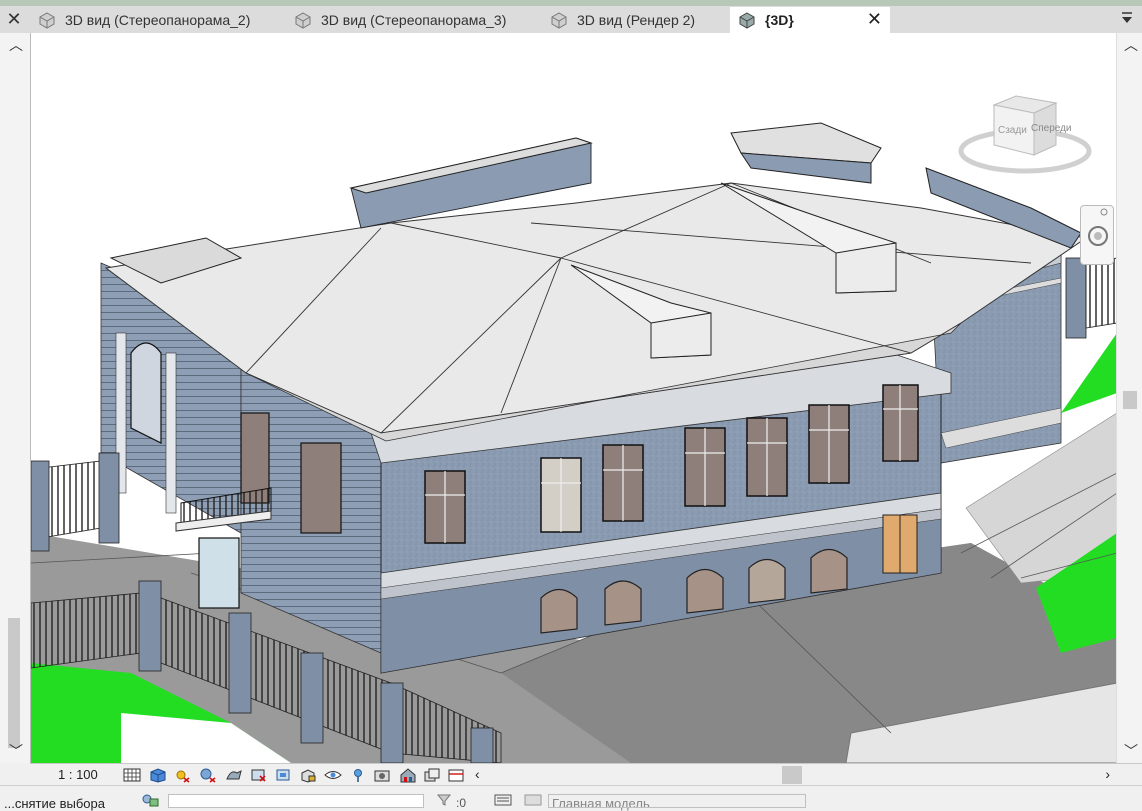  I want to click on viewcube-left-label: Сзади, so click(1012, 130).